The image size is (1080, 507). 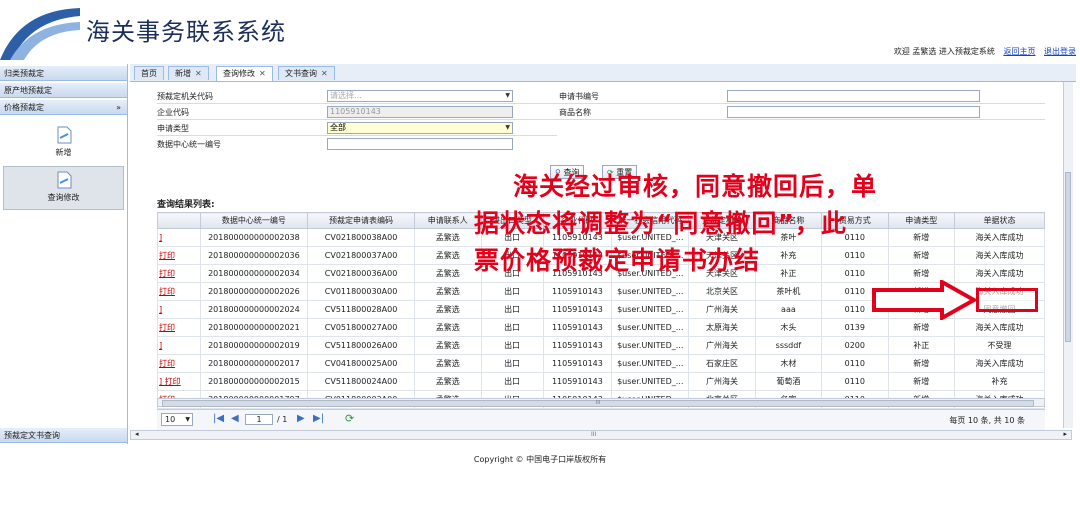 I want to click on sidebar-section-classification: 归类预裁定, so click(x=63, y=73).